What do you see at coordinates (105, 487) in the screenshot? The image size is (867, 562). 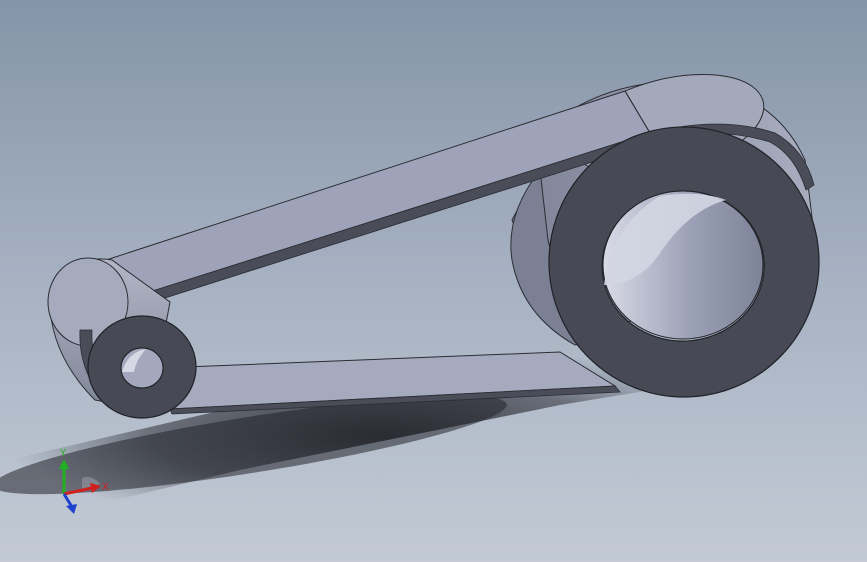 I see `x-axis-label: X` at bounding box center [105, 487].